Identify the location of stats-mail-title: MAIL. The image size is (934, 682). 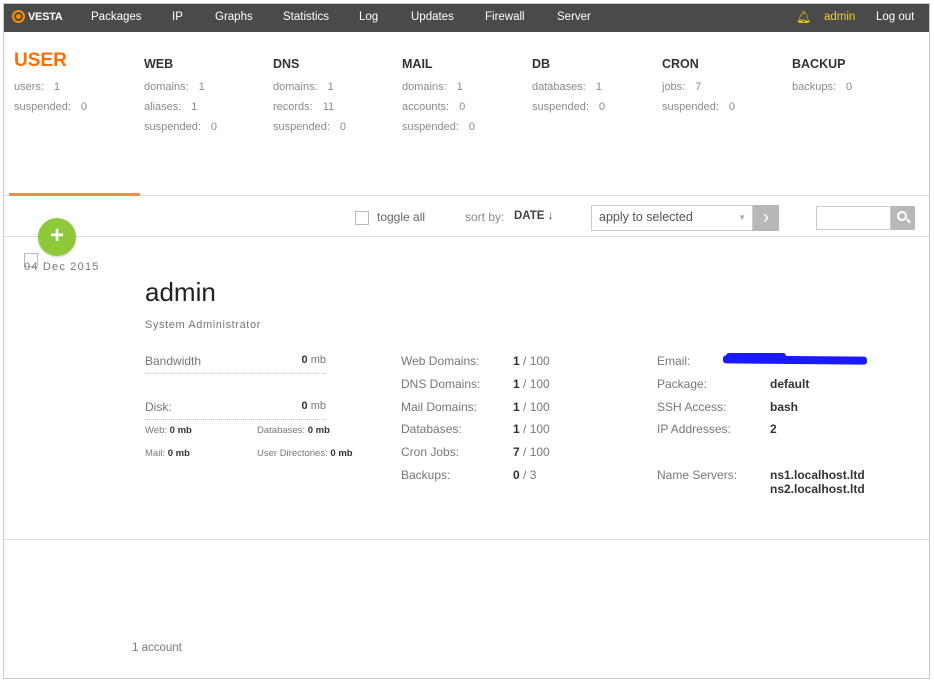
(438, 67).